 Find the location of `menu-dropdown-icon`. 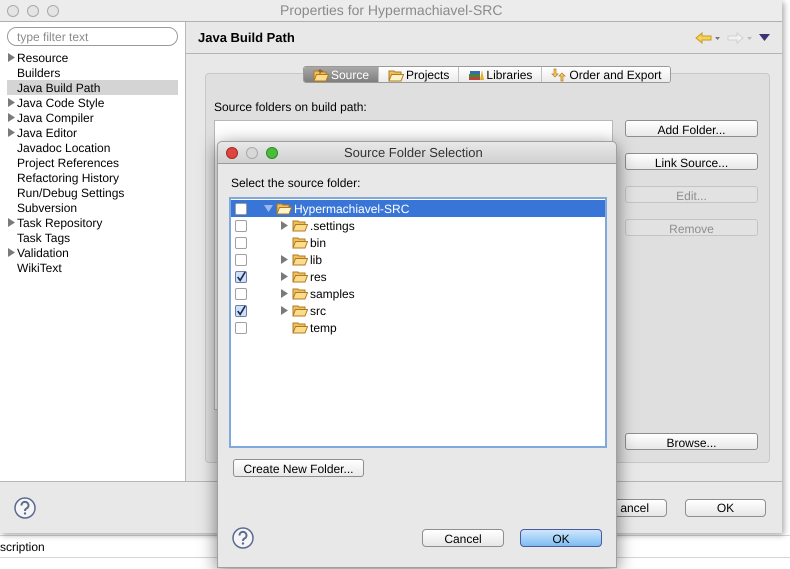

menu-dropdown-icon is located at coordinates (764, 38).